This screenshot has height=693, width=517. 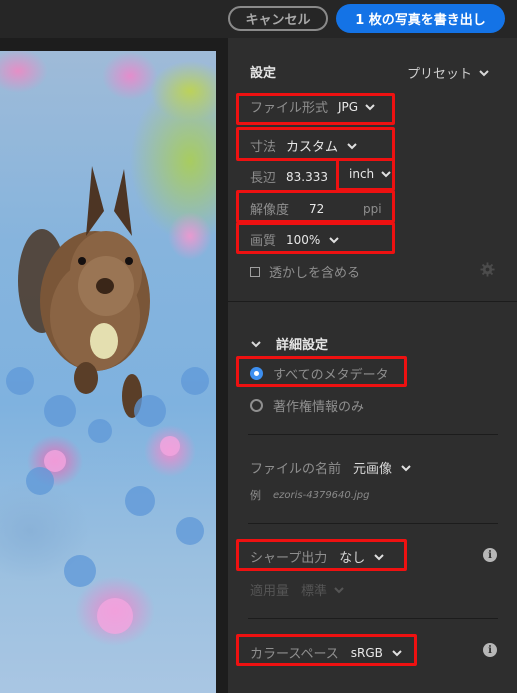 What do you see at coordinates (420, 18) in the screenshot?
I see `export-button: 1 枚の写真を書き出し` at bounding box center [420, 18].